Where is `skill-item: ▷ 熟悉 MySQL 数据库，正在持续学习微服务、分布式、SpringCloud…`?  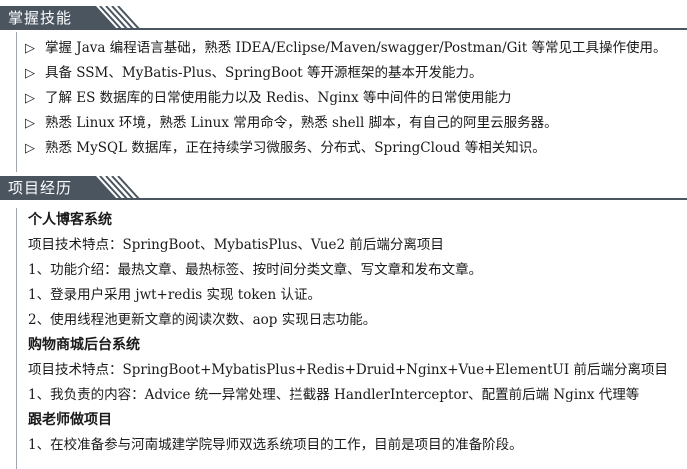 skill-item: ▷ 熟悉 MySQL 数据库，正在持续学习微服务、分布式、SpringCloud… is located at coordinates (352, 148).